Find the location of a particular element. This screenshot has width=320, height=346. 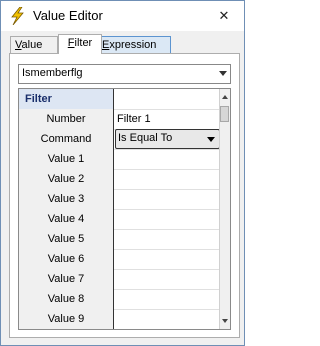

close-button: ✕ is located at coordinates (224, 16).